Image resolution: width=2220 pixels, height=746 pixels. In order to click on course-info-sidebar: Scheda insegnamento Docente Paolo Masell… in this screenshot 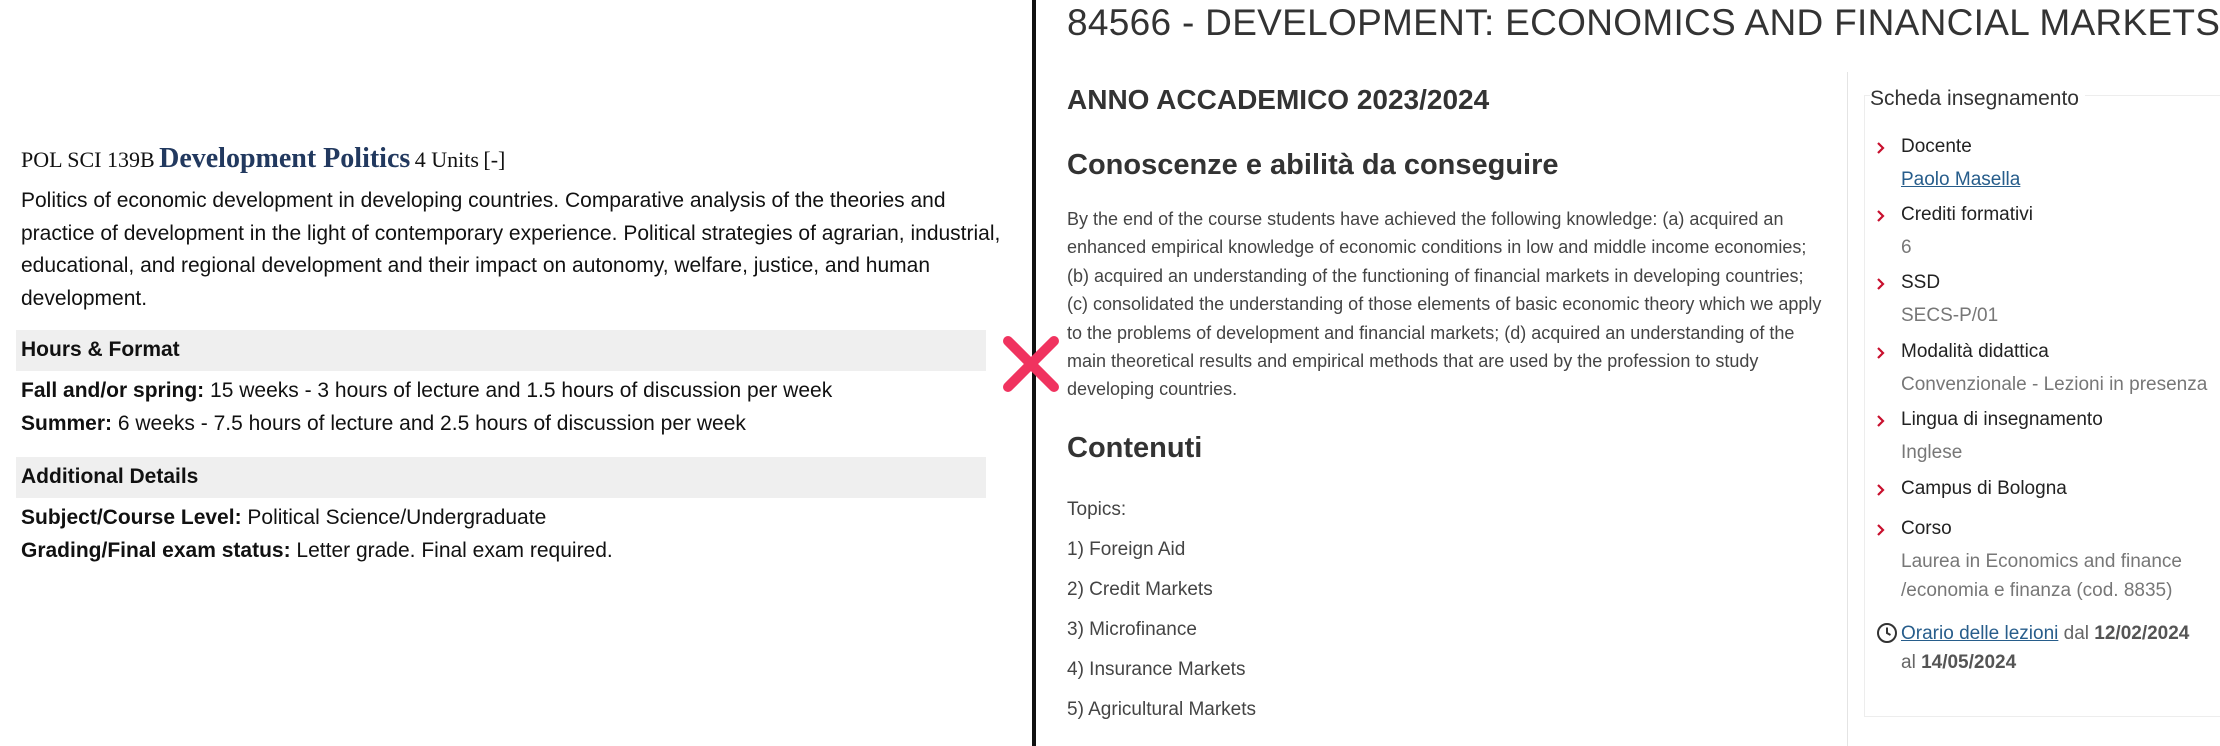, I will do `click(2041, 414)`.